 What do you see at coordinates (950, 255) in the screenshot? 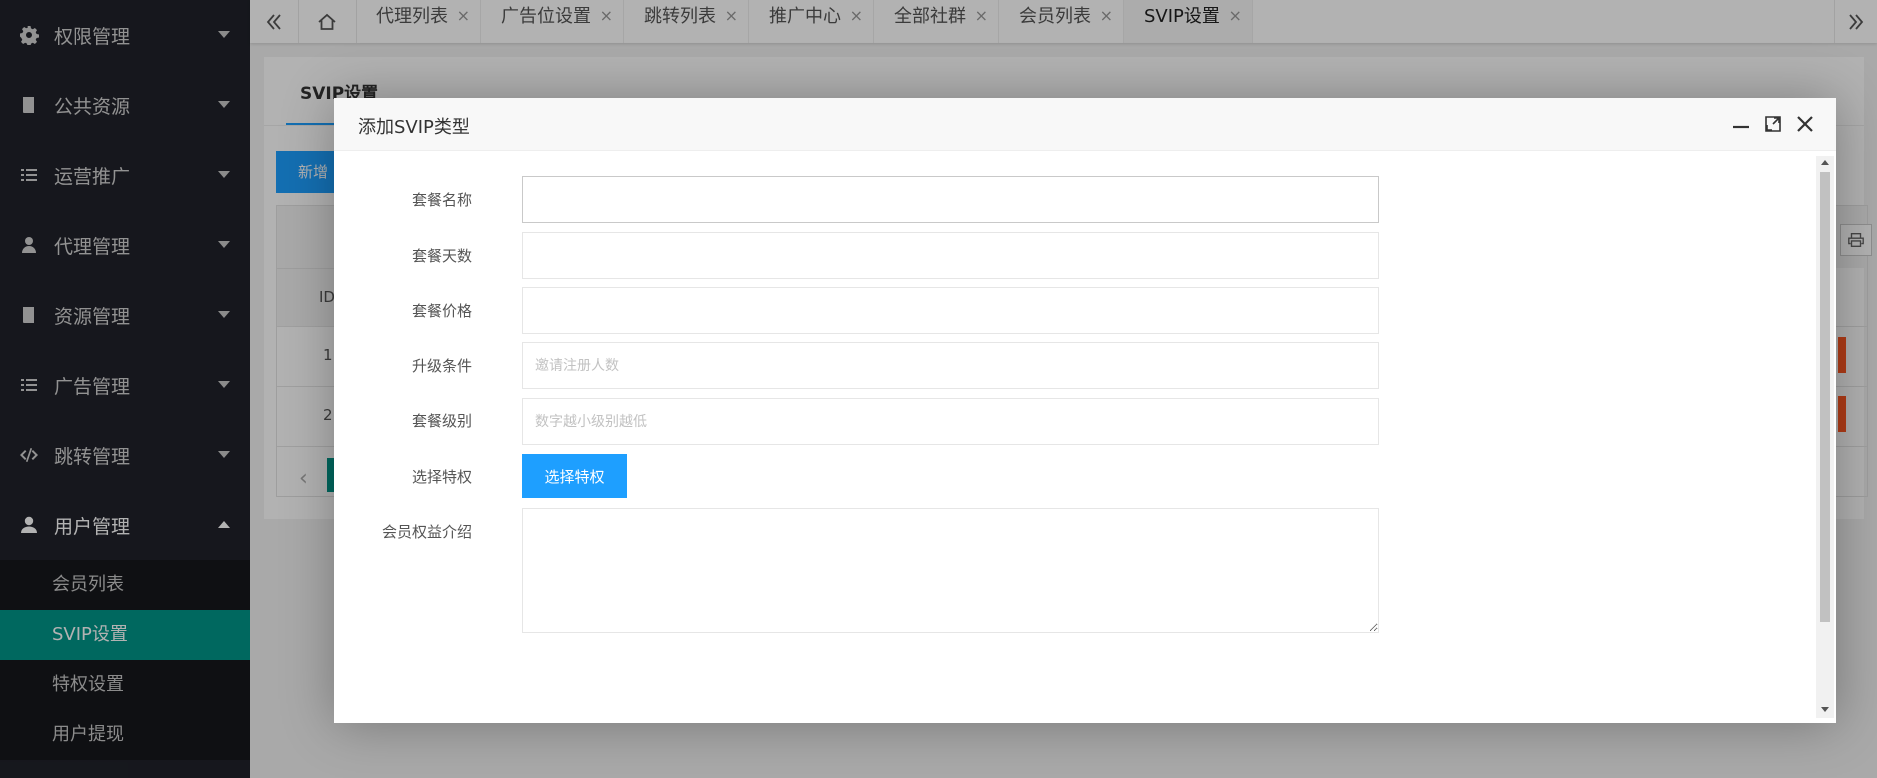
I see `package-days-input` at bounding box center [950, 255].